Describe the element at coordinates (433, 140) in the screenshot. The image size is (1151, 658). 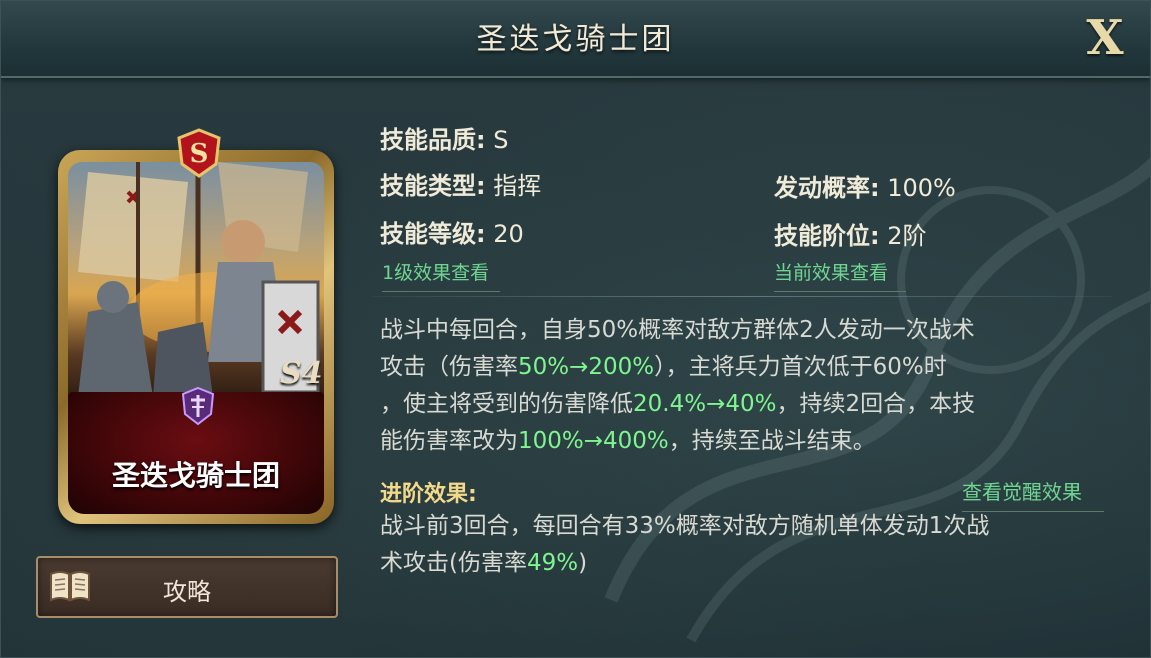
I see `skill-quality-label: 技能品质:` at that location.